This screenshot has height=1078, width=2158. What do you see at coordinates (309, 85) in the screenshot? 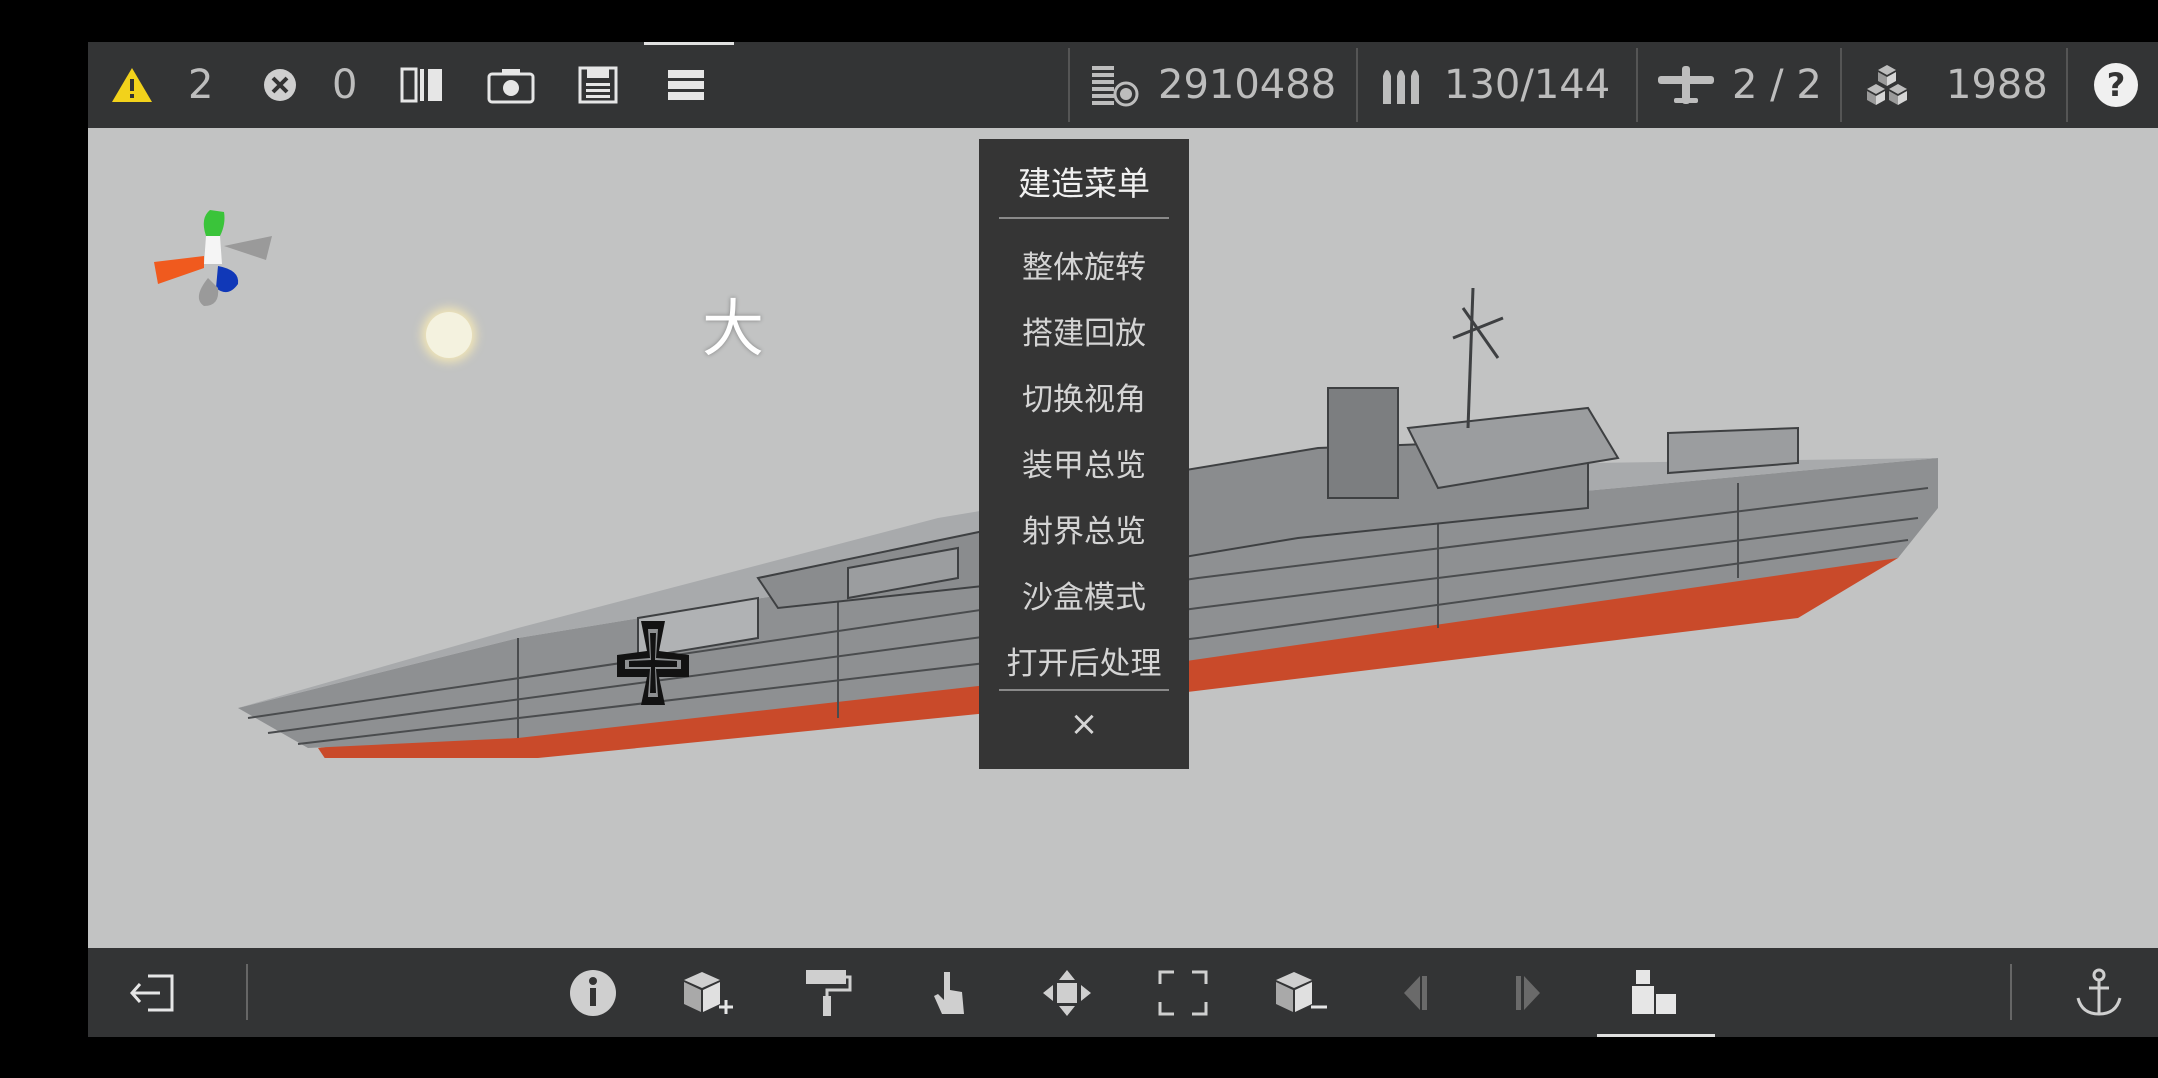
I see `error-indicator: 0` at bounding box center [309, 85].